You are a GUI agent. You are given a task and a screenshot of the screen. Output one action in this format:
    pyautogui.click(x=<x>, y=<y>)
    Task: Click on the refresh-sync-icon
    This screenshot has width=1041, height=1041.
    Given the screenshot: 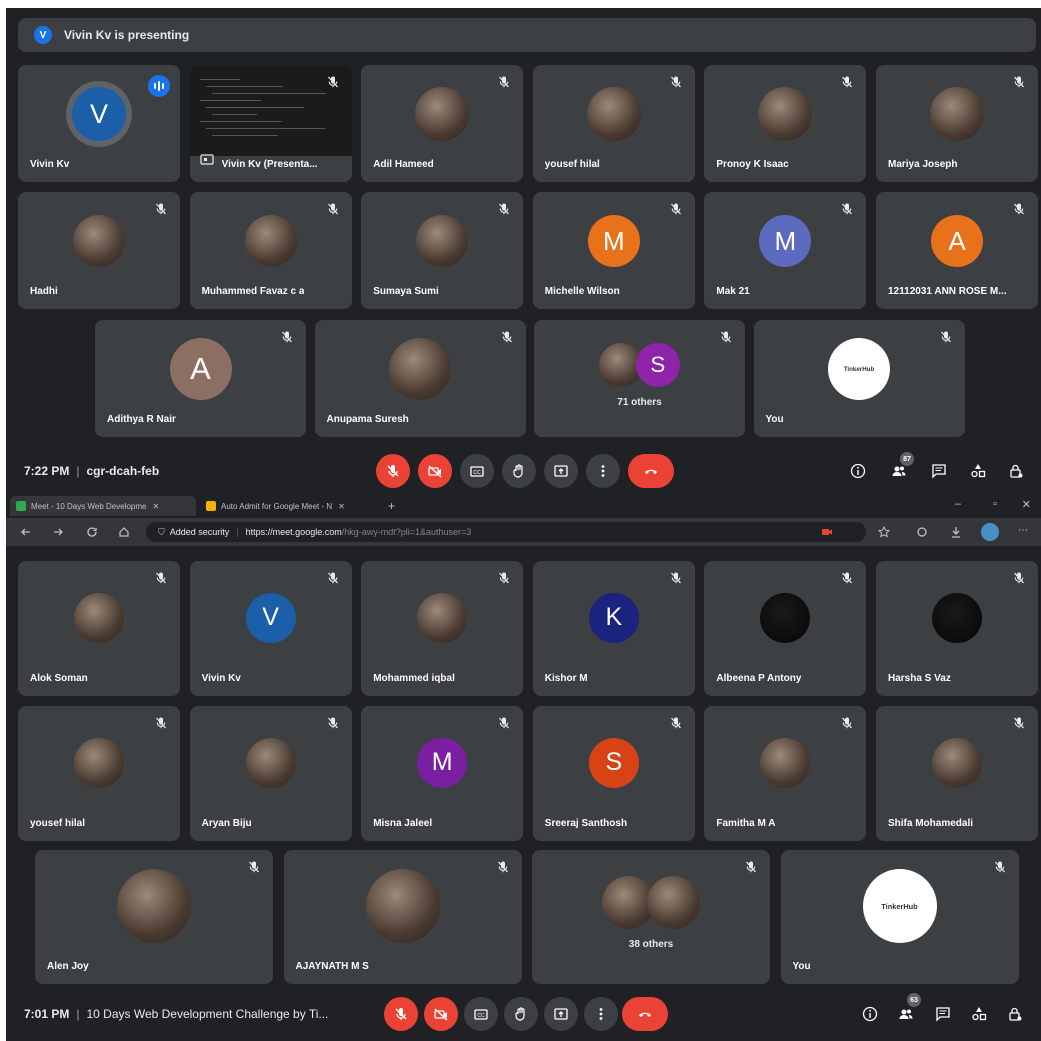 What is the action you would take?
    pyautogui.click(x=922, y=532)
    